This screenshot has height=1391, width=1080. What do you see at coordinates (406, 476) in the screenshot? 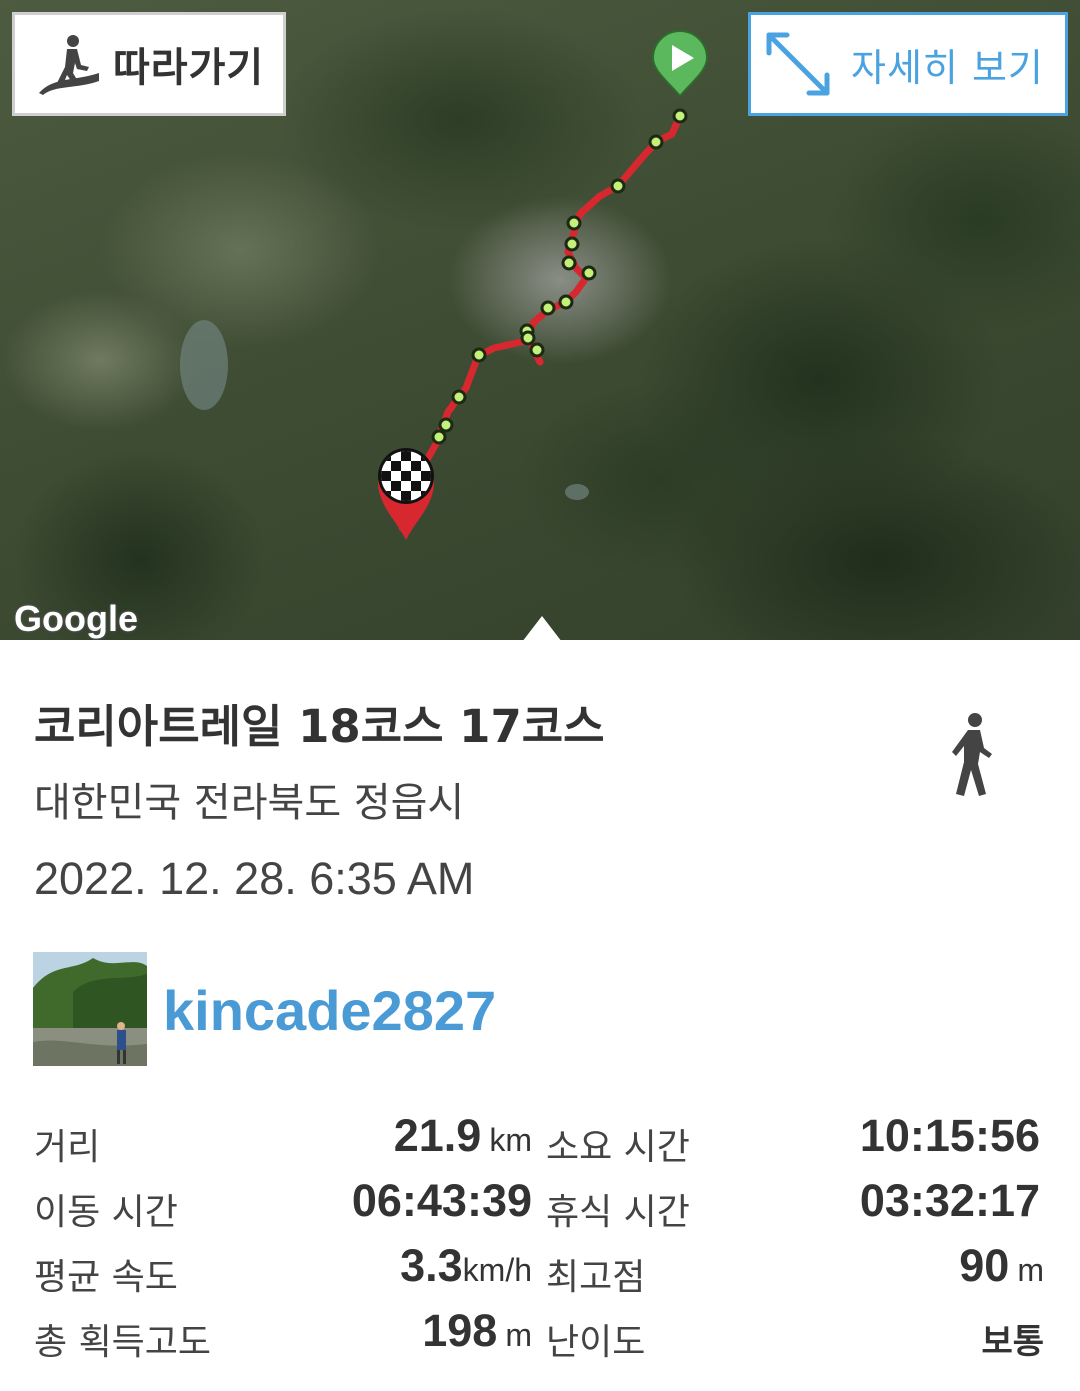
I see `checkered-flag-icon` at bounding box center [406, 476].